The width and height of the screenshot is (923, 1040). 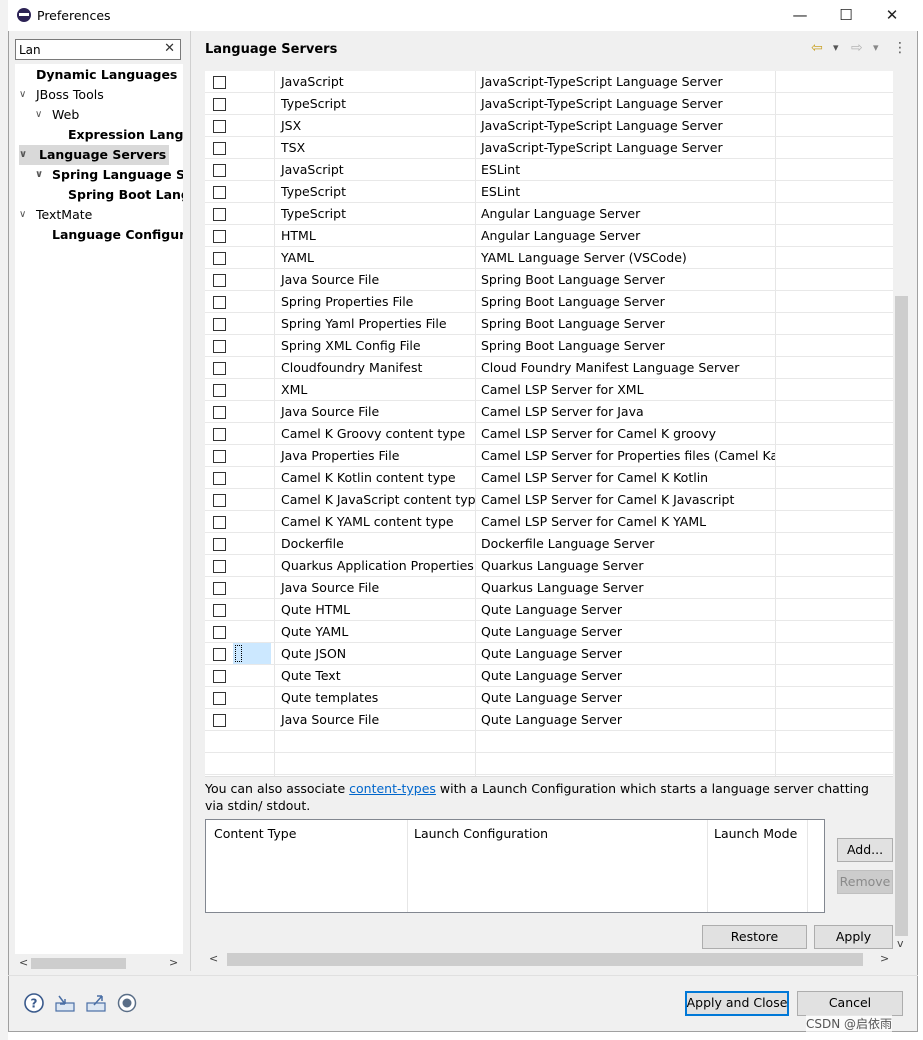 What do you see at coordinates (549, 698) in the screenshot?
I see `table-row: Qute templates Qute Language Server` at bounding box center [549, 698].